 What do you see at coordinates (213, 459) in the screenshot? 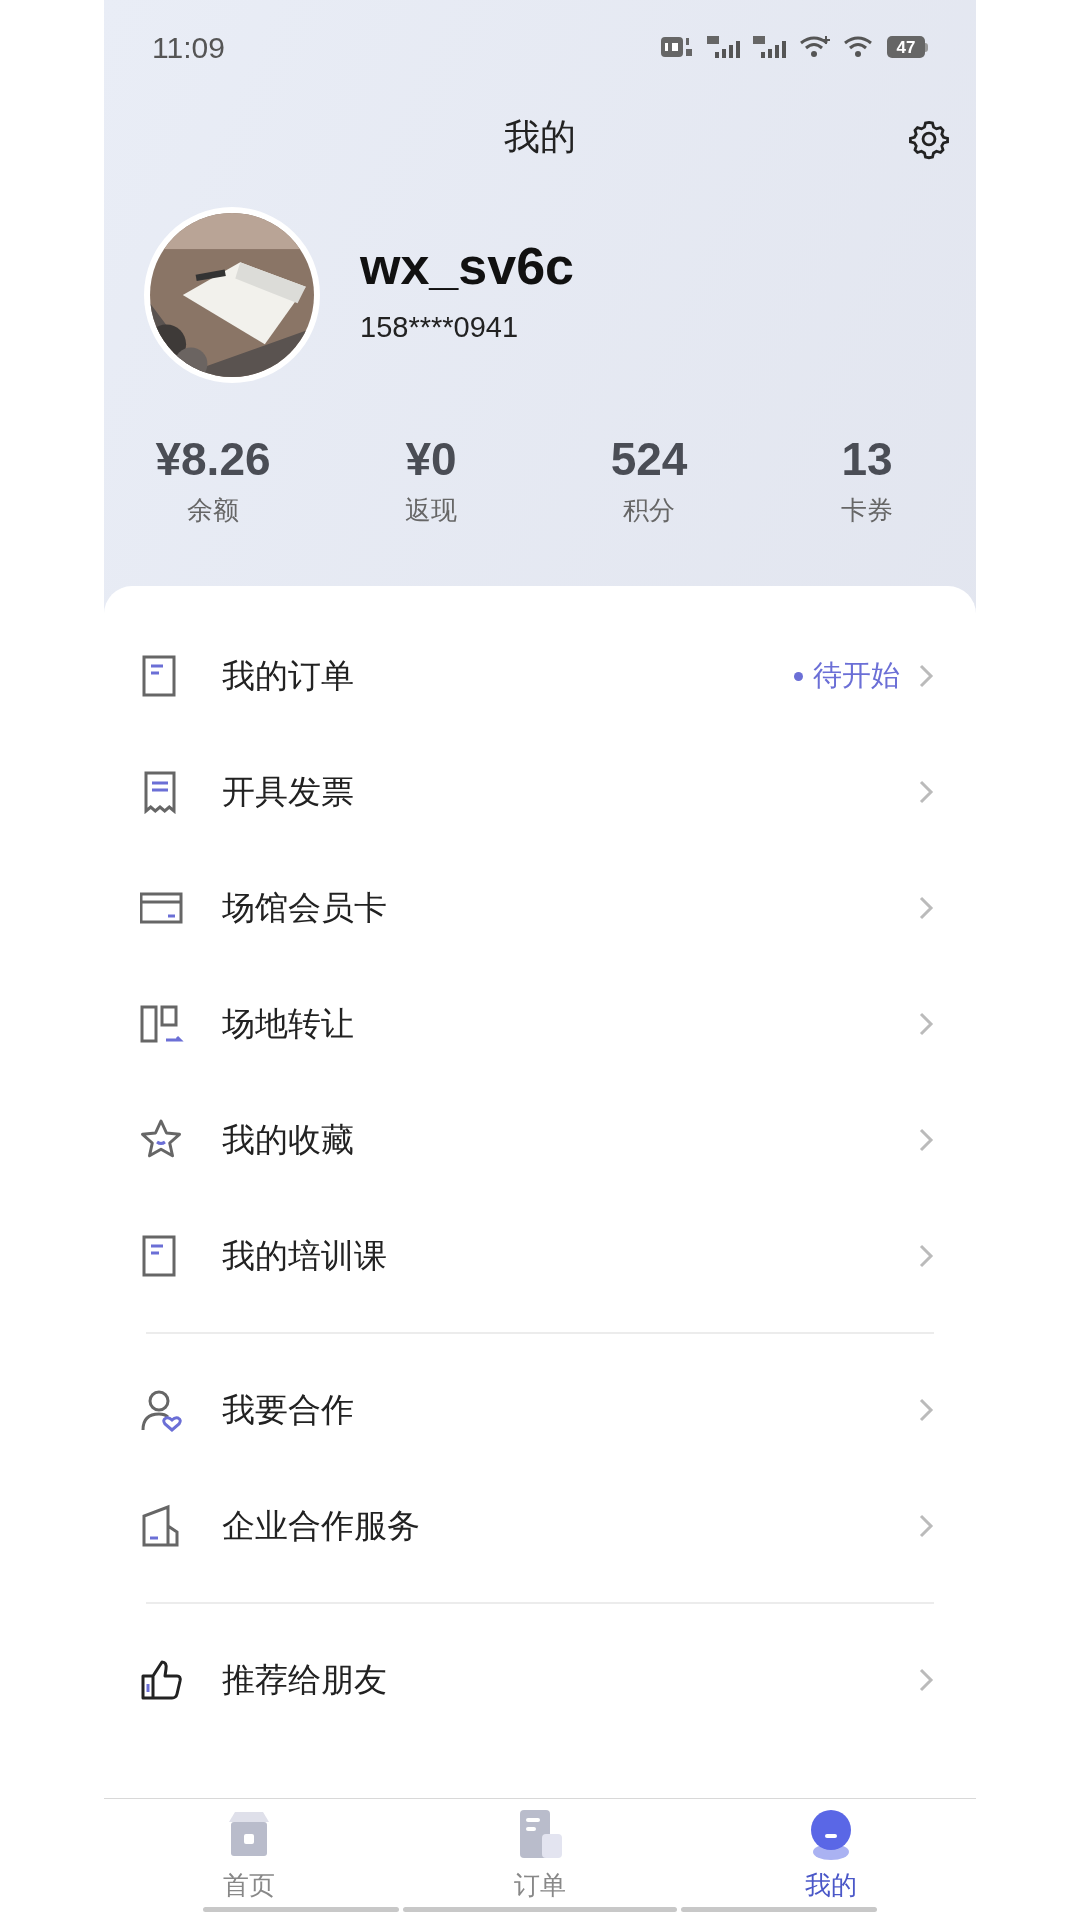
I see `stat-value: ¥8.26` at bounding box center [213, 459].